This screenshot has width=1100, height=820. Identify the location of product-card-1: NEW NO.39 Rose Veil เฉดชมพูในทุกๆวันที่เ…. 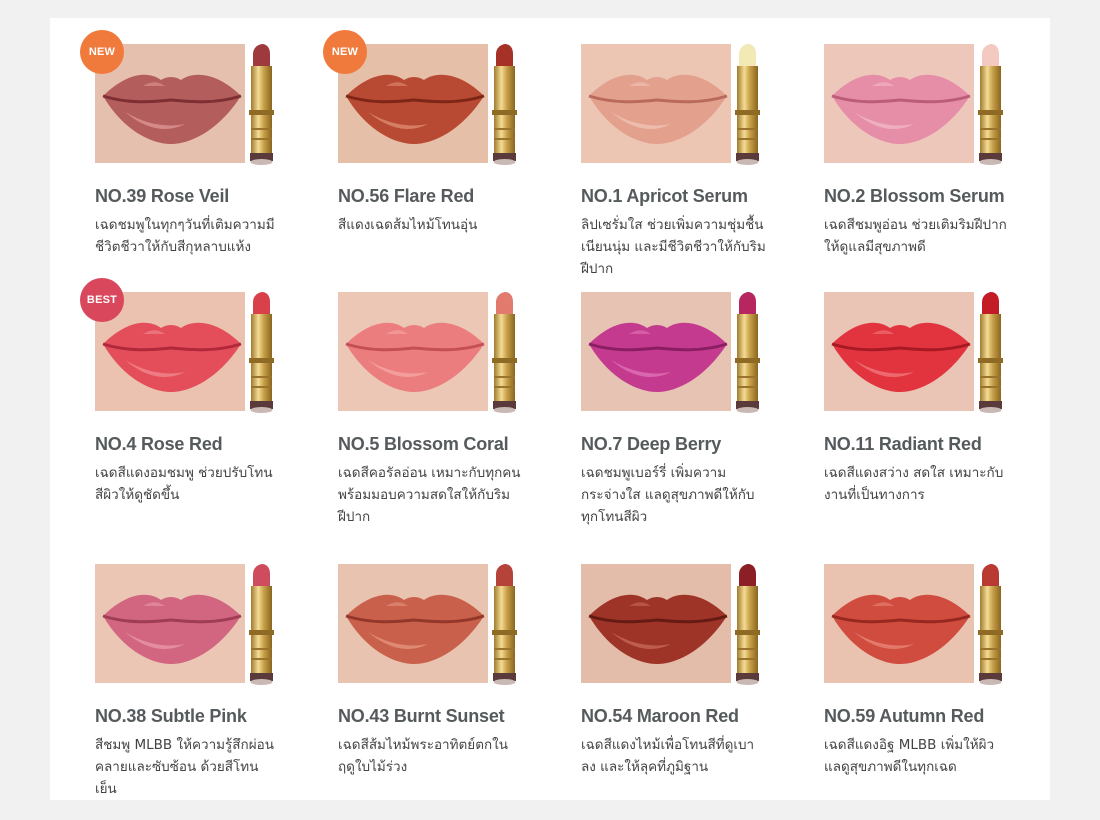
(209, 159).